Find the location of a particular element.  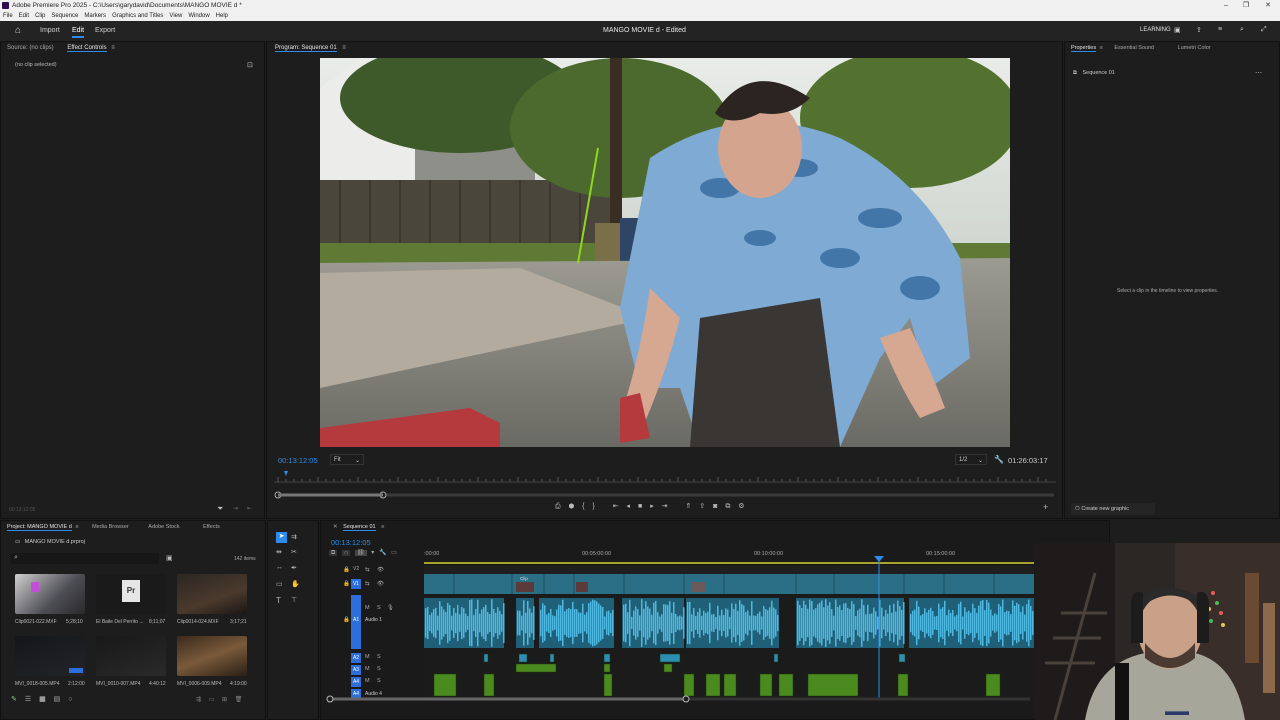

snap-icon: ∩ is located at coordinates (346, 553).